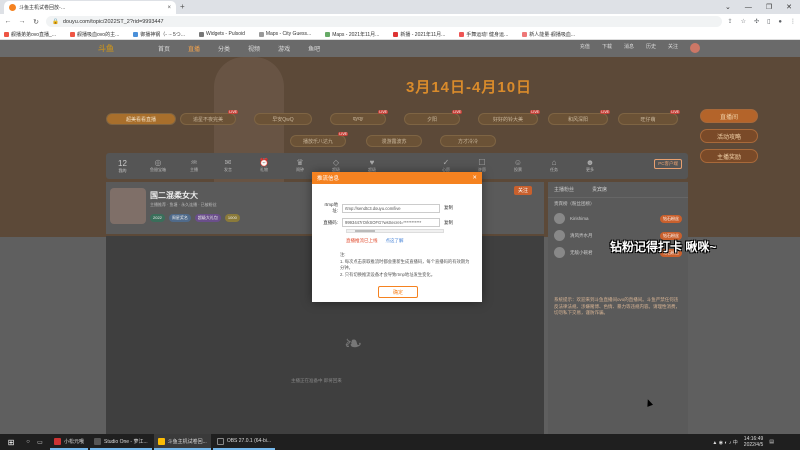 Image resolution: width=800 pixels, height=450 pixels. Describe the element at coordinates (789, 7) in the screenshot. I see `close-window-icon: ✕` at that location.